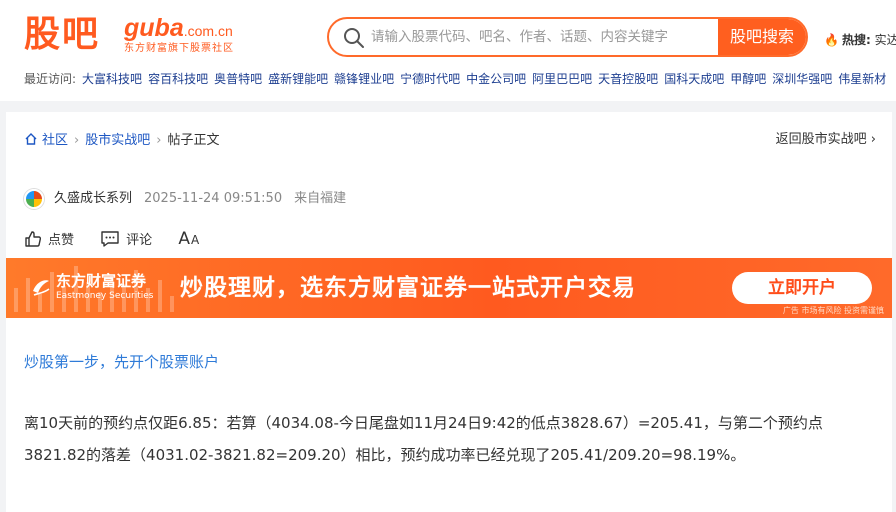  Describe the element at coordinates (694, 79) in the screenshot. I see `recent-item: 国科天成吧` at that location.